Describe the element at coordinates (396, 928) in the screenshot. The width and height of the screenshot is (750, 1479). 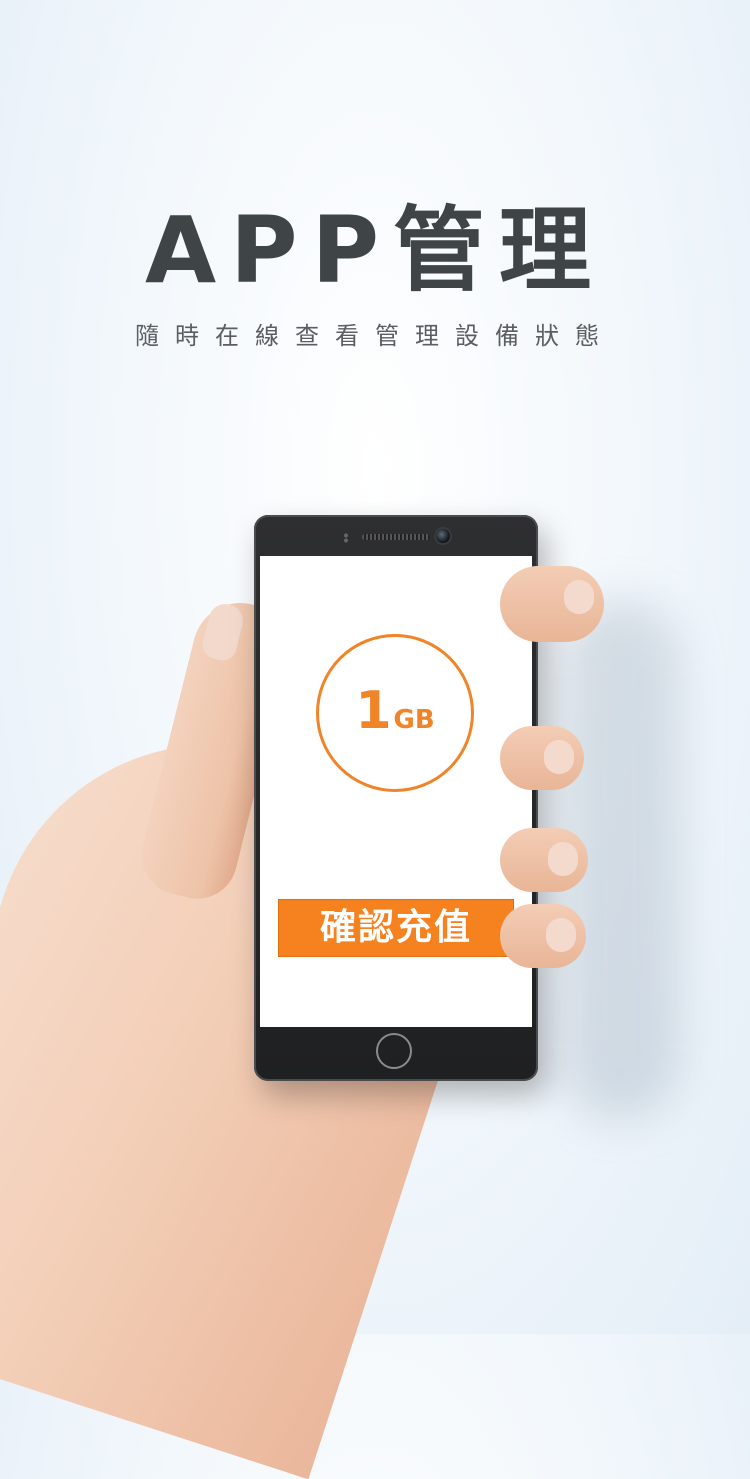
I see `confirm-topup-button: 確認充值` at that location.